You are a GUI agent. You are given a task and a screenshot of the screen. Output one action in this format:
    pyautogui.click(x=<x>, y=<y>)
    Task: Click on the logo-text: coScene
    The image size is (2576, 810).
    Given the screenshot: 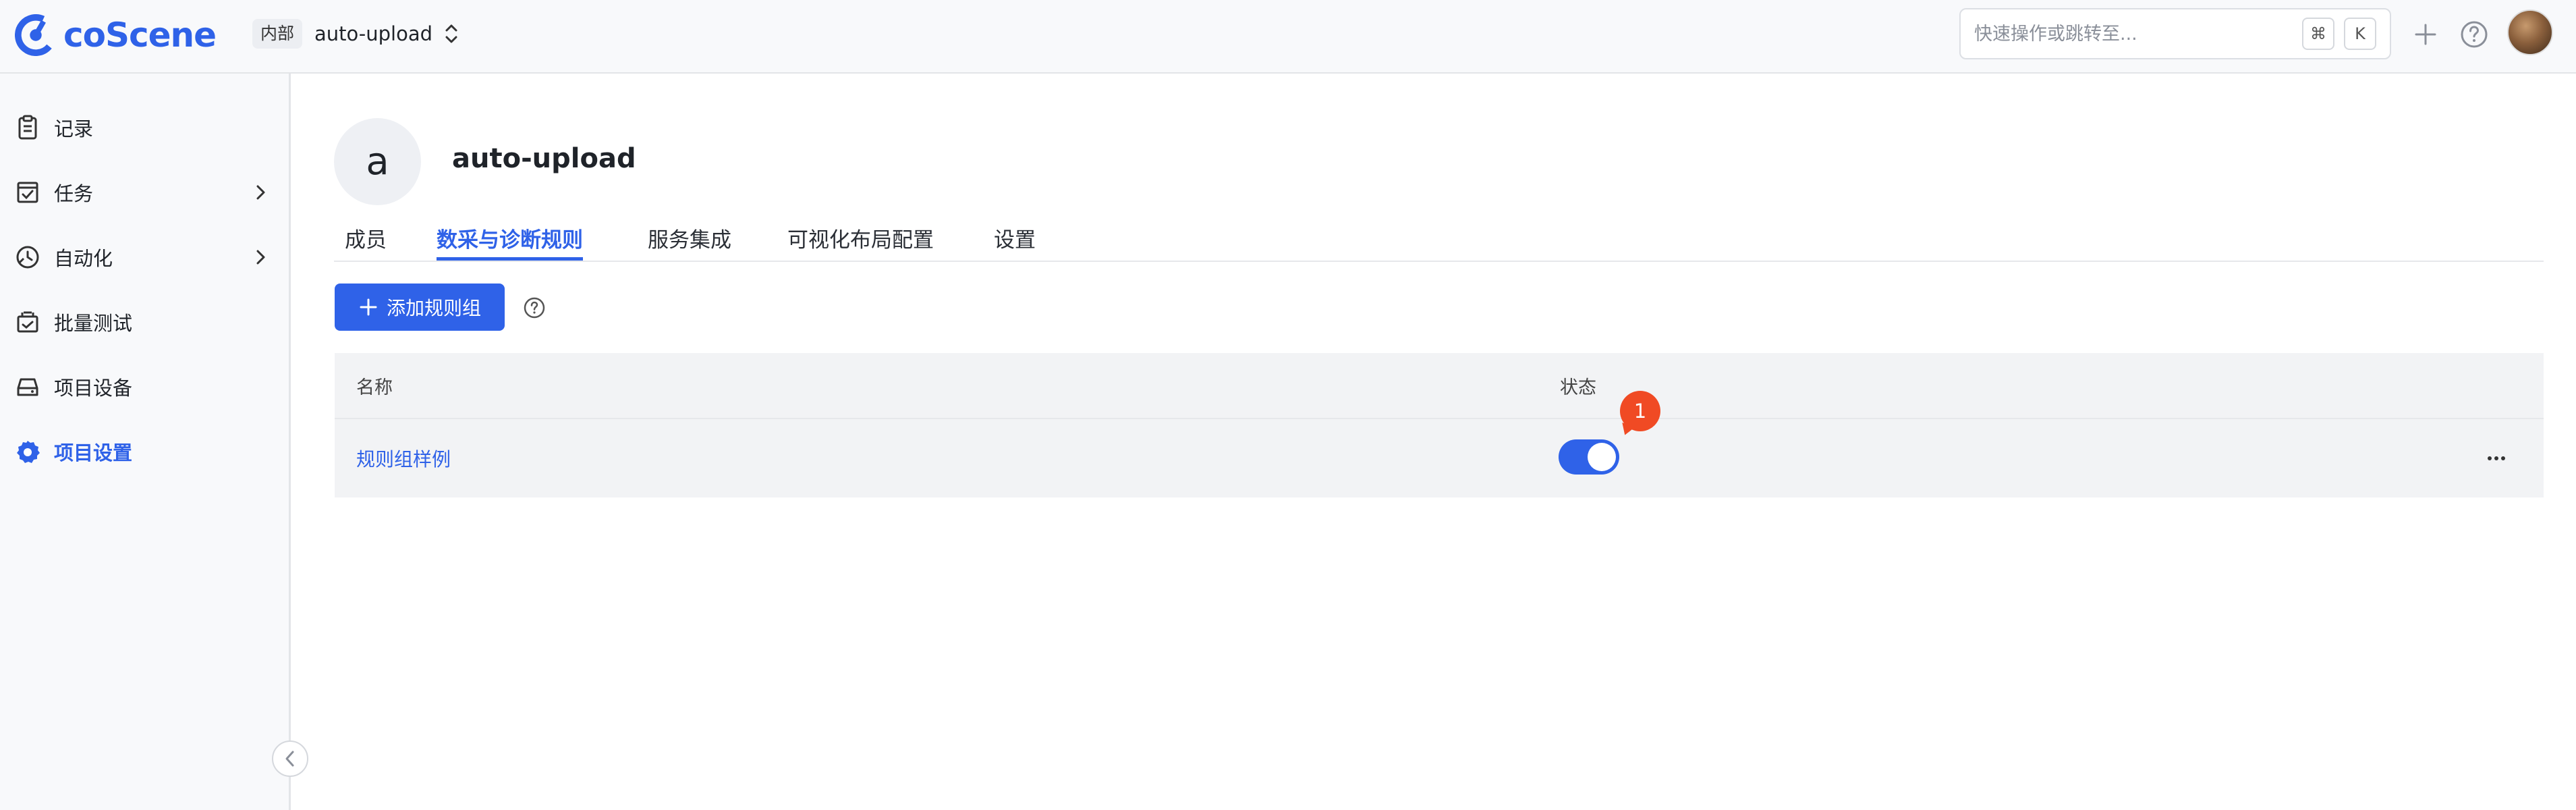 What is the action you would take?
    pyautogui.click(x=140, y=35)
    